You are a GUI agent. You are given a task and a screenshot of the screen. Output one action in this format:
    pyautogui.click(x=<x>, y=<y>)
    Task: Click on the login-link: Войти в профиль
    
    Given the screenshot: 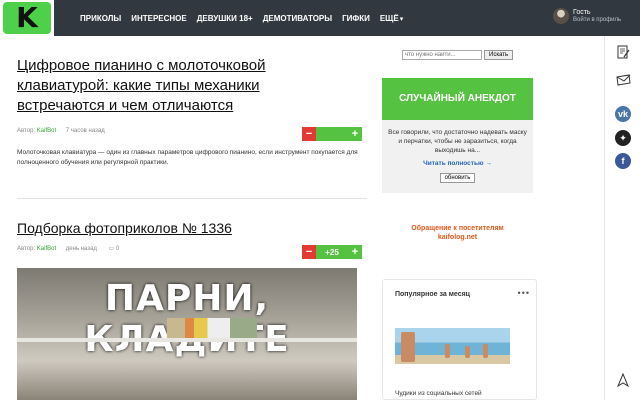 What is the action you would take?
    pyautogui.click(x=597, y=20)
    